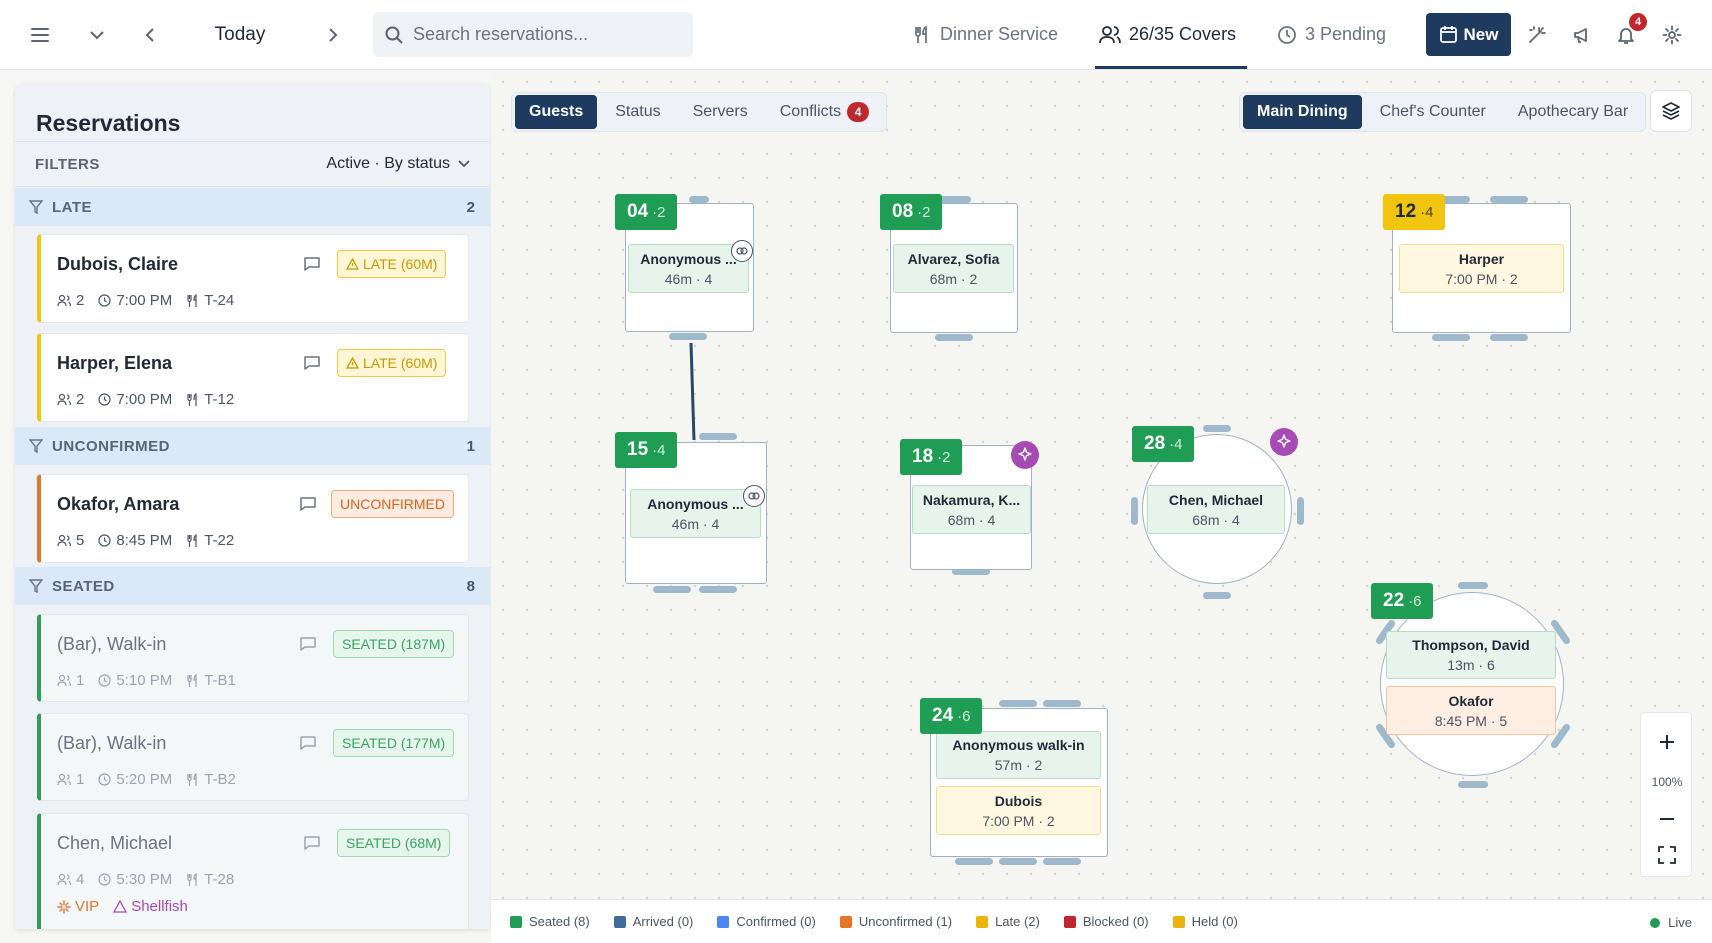  I want to click on table-number: 24, so click(943, 715).